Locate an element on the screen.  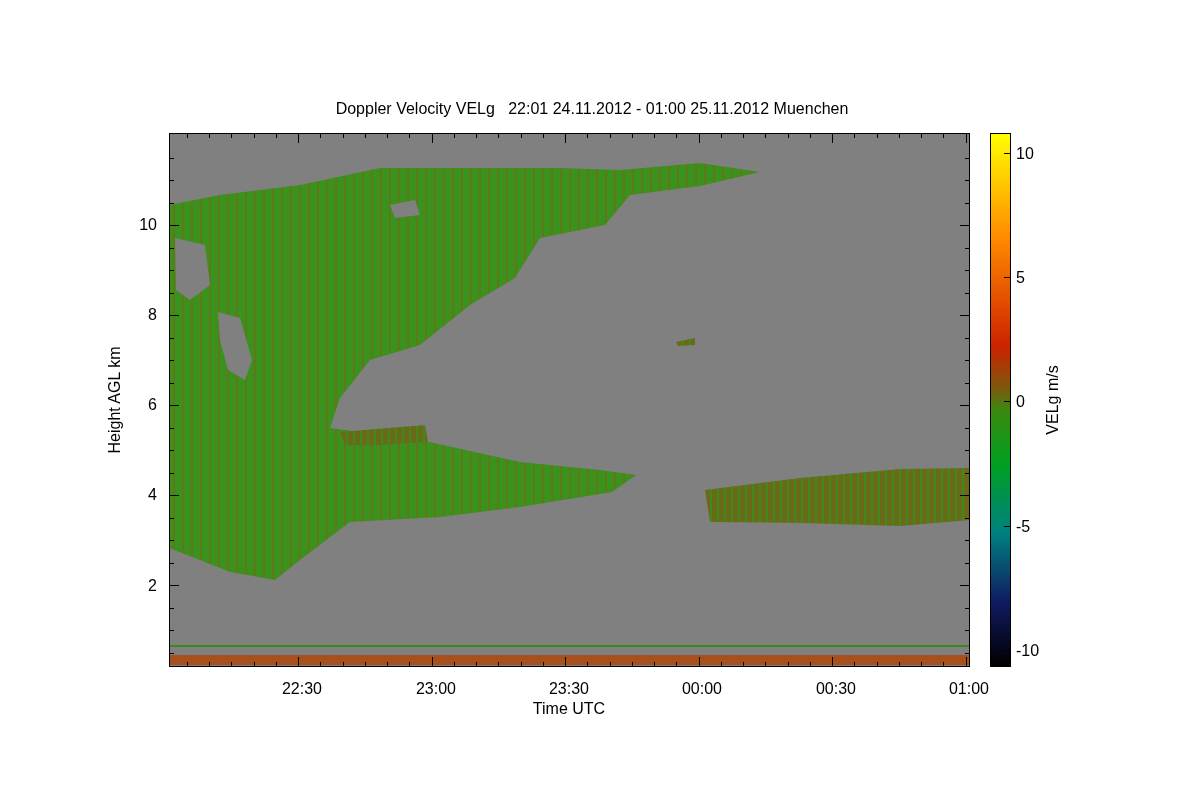
y-tick-label: 6 is located at coordinates (152, 404).